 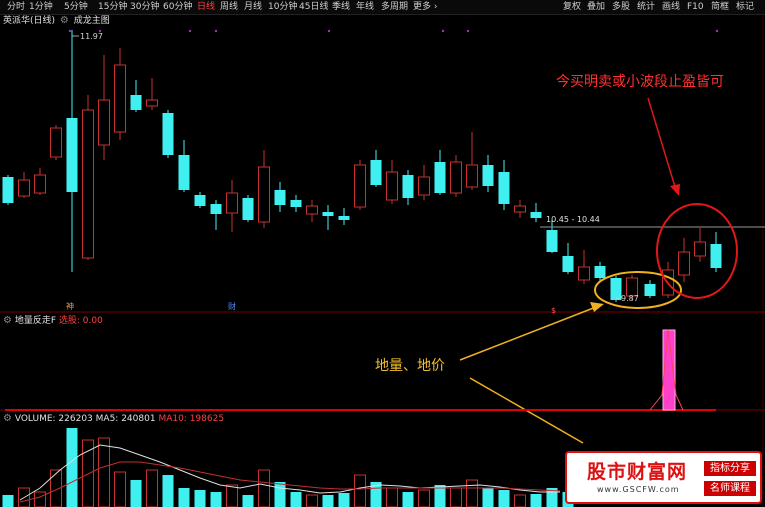 I want to click on sub-indicator-value: 选股: 0.00, so click(x=80, y=321).